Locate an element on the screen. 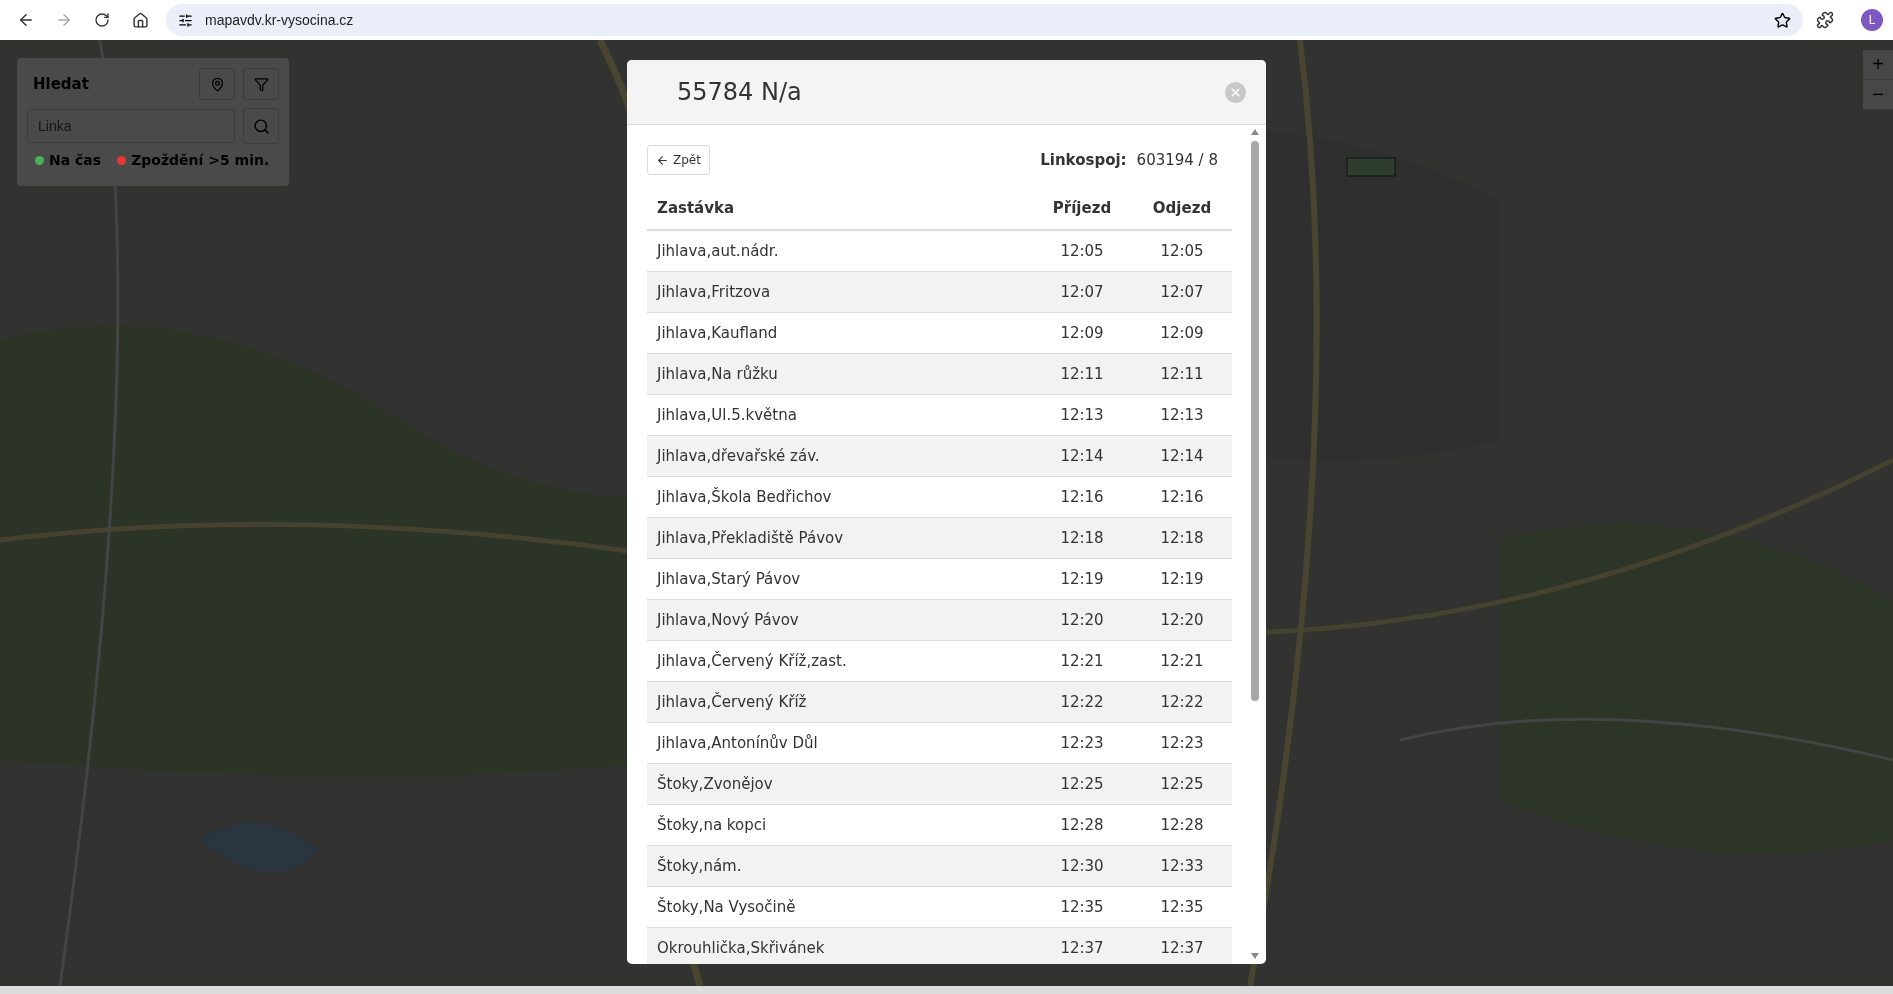  pin-icon is located at coordinates (217, 84).